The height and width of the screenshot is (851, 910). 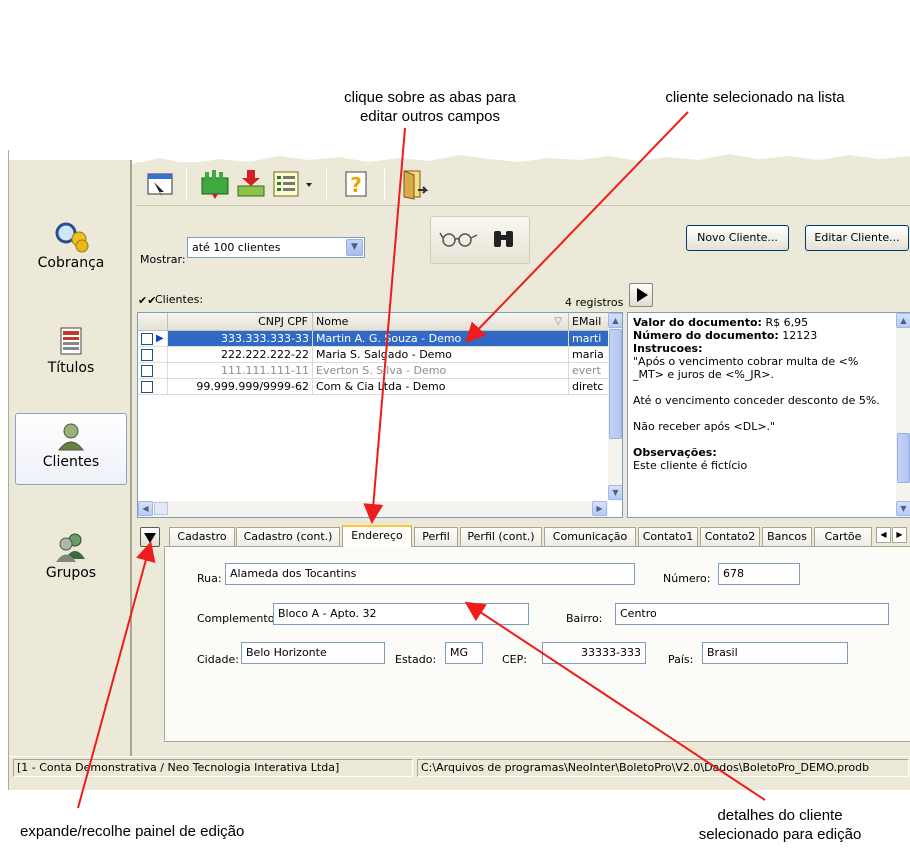 What do you see at coordinates (759, 574) in the screenshot?
I see `numero-field: 678` at bounding box center [759, 574].